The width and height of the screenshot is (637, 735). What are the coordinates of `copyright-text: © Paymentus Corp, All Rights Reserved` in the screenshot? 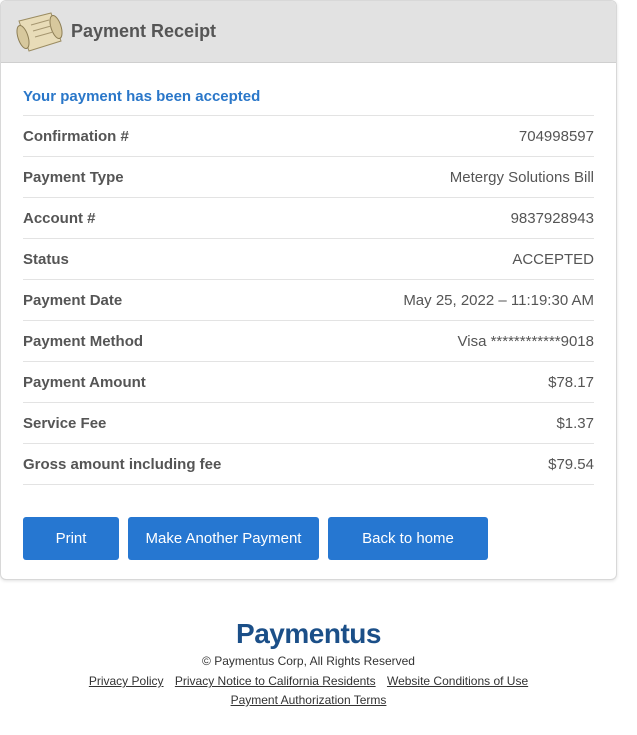 It's located at (308, 661).